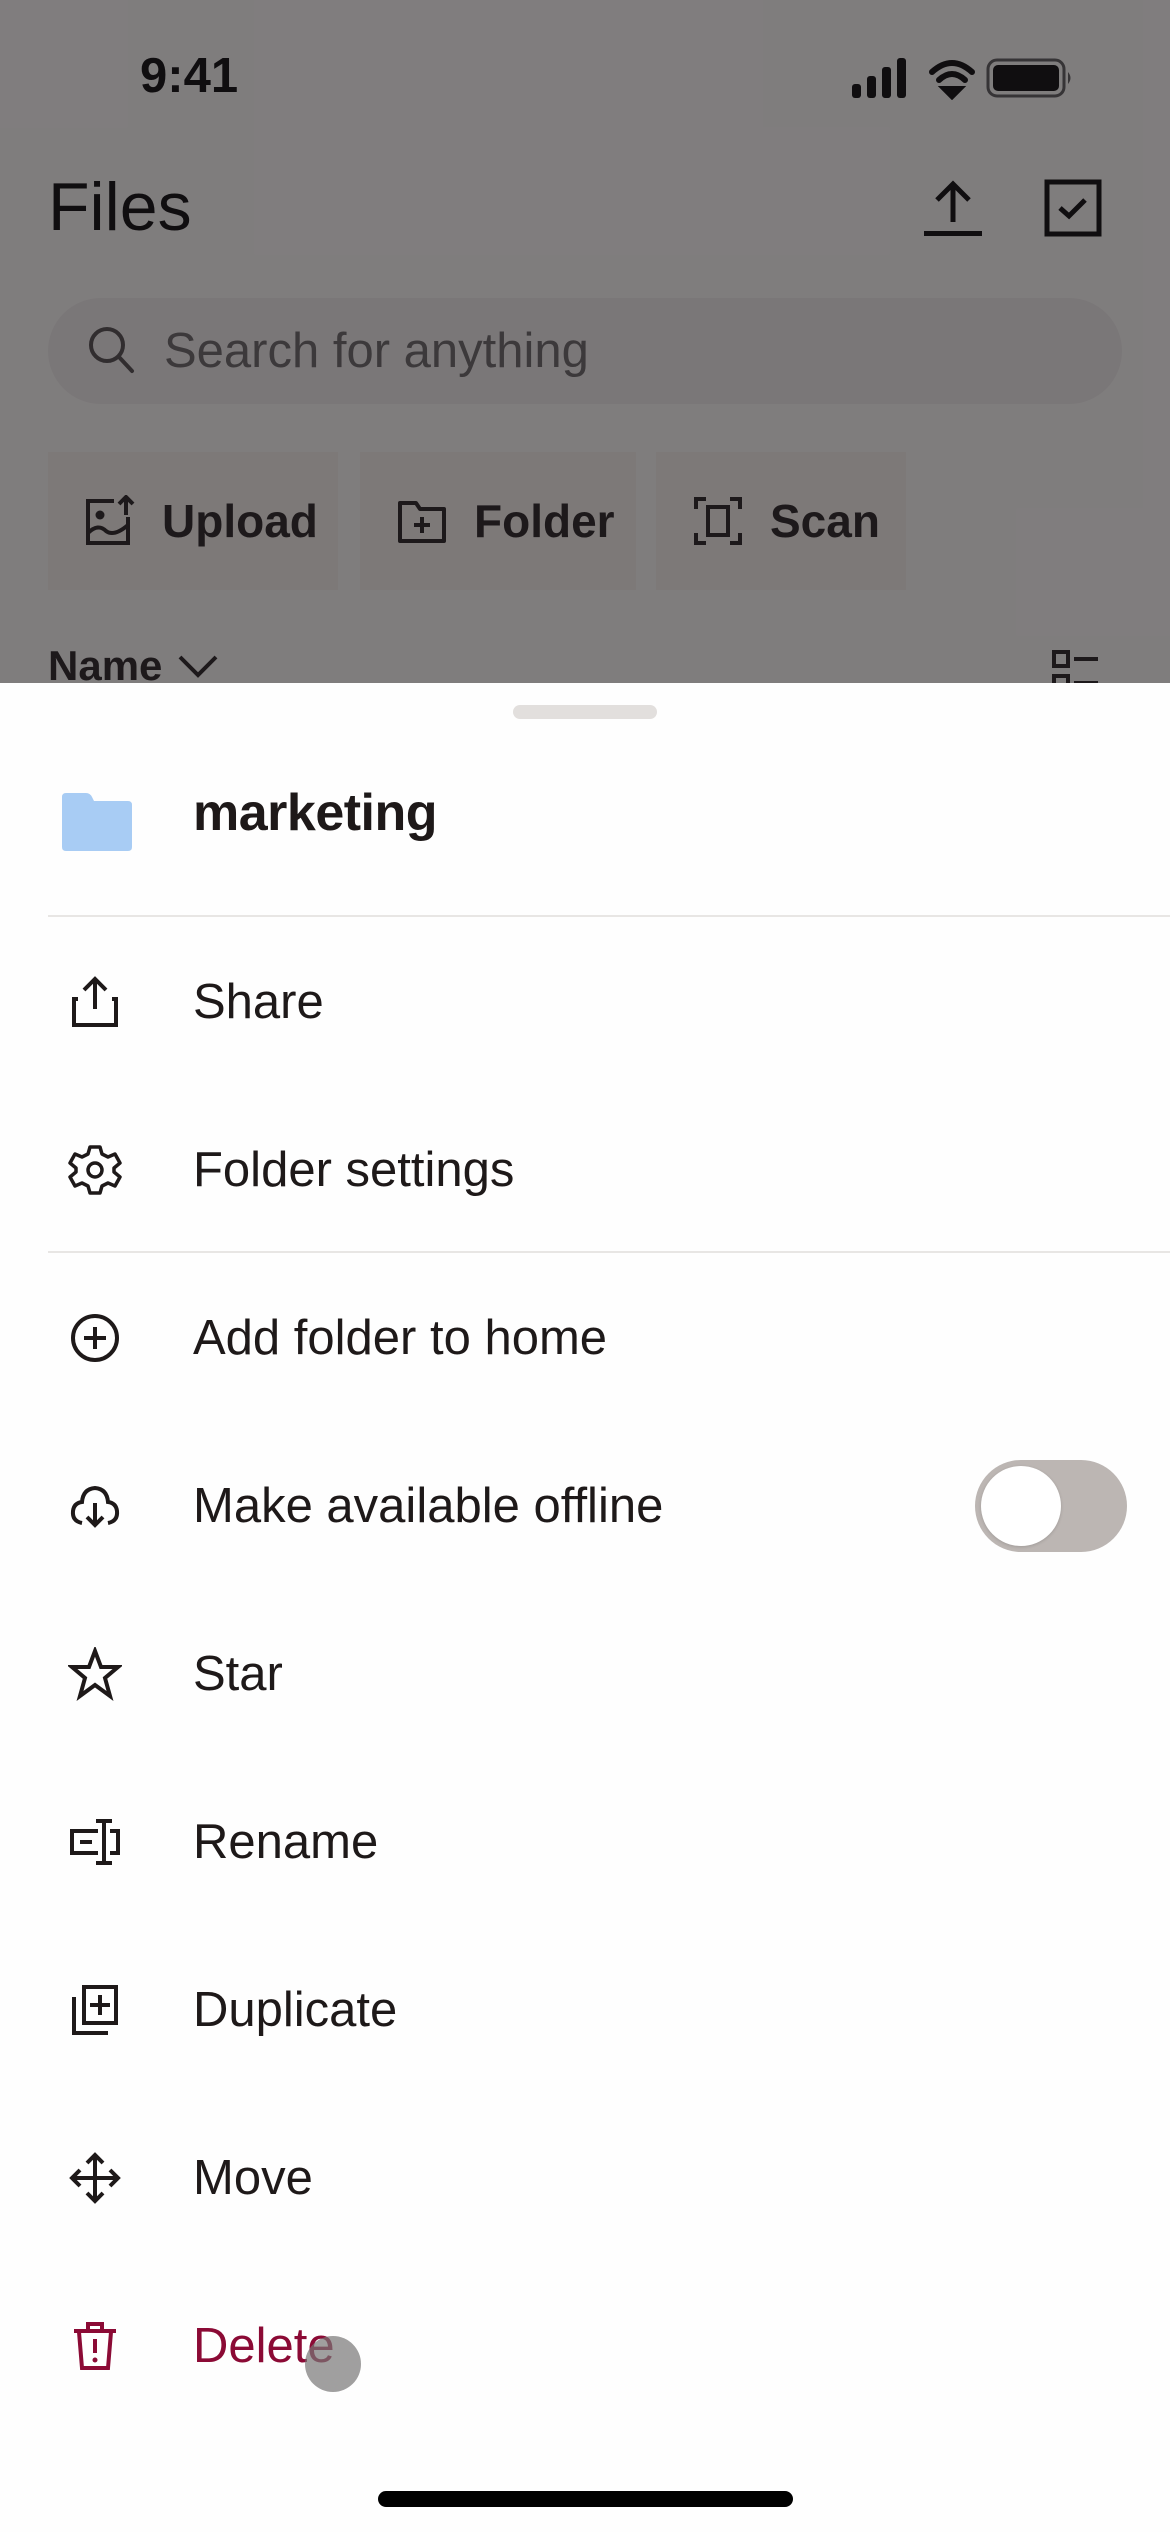 This screenshot has height=2532, width=1170. Describe the element at coordinates (95, 2346) in the screenshot. I see `trash-icon` at that location.